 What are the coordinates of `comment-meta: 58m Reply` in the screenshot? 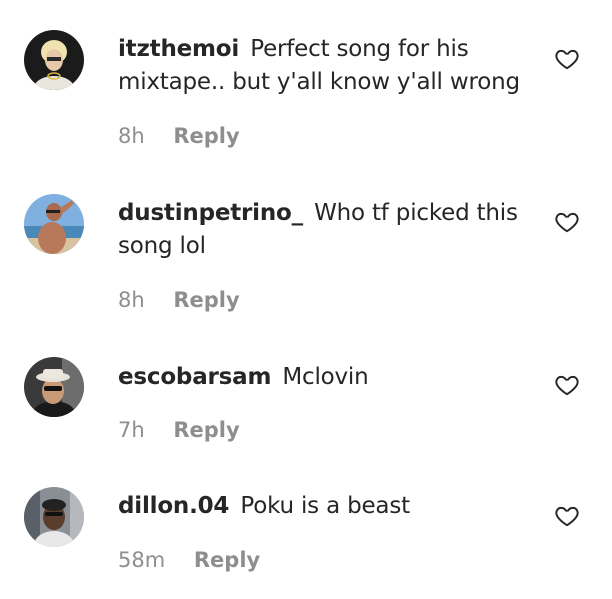 It's located at (189, 560).